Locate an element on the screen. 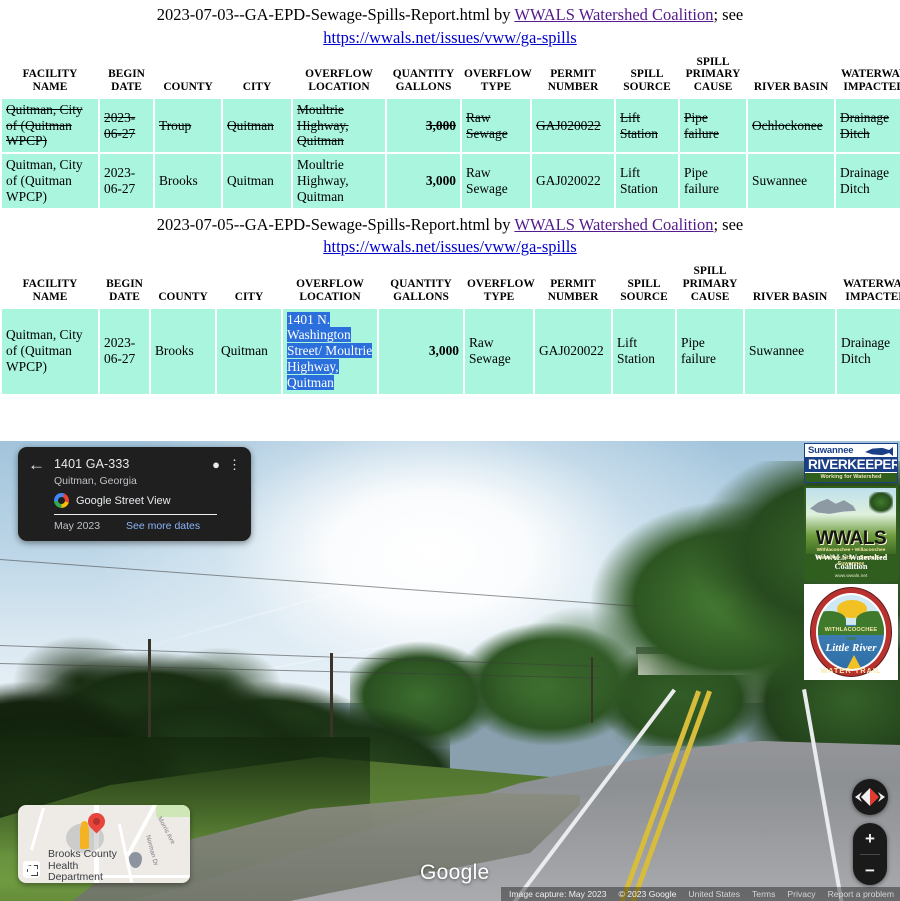 This screenshot has height=901, width=900. wwals-url: www.wwals.net is located at coordinates (851, 576).